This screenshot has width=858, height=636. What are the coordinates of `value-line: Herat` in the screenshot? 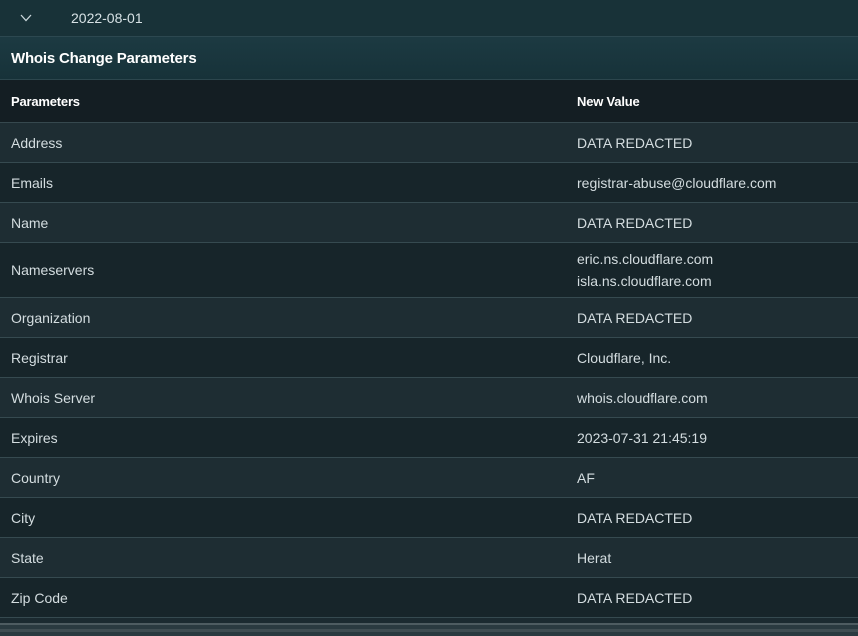 It's located at (594, 557).